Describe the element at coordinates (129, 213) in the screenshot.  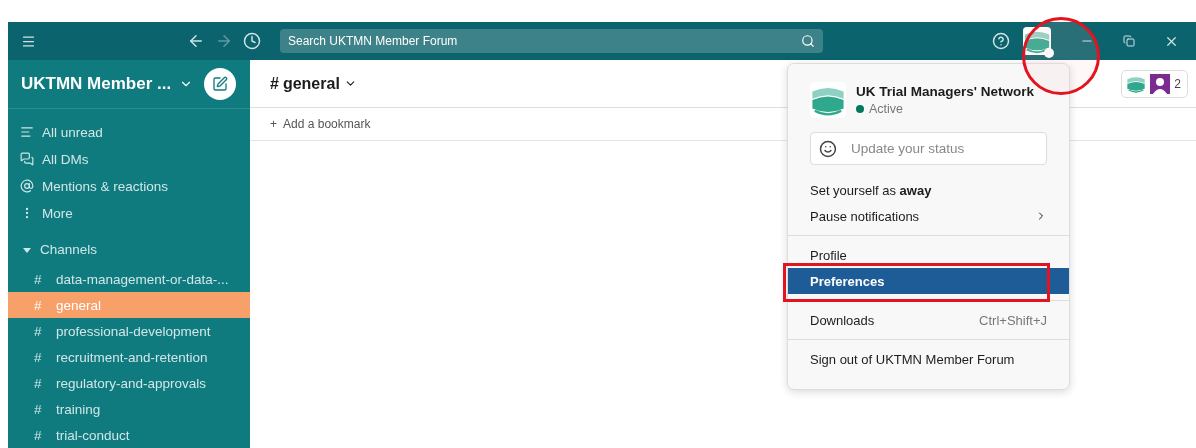
I see `nav-item: More` at that location.